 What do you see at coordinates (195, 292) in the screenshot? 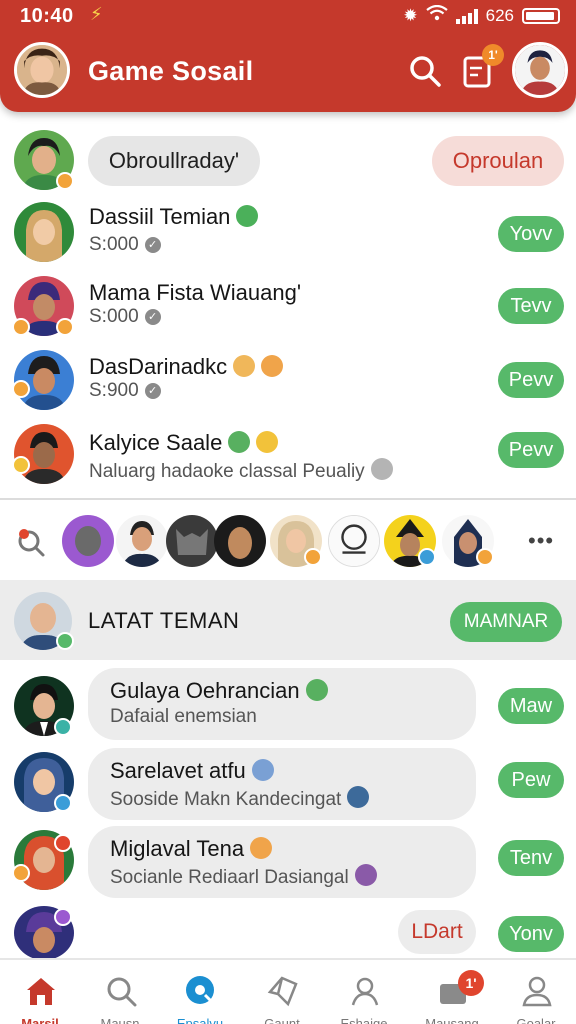
I see `friend-name: Mama Fista Wiauang'` at bounding box center [195, 292].